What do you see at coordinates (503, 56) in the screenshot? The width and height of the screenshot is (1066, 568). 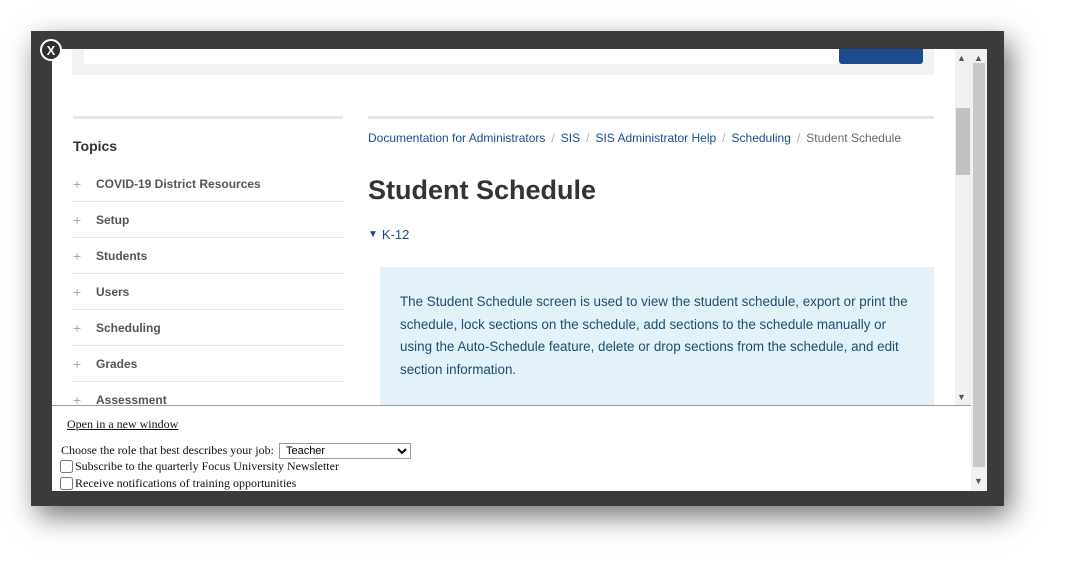 I see `search-input` at bounding box center [503, 56].